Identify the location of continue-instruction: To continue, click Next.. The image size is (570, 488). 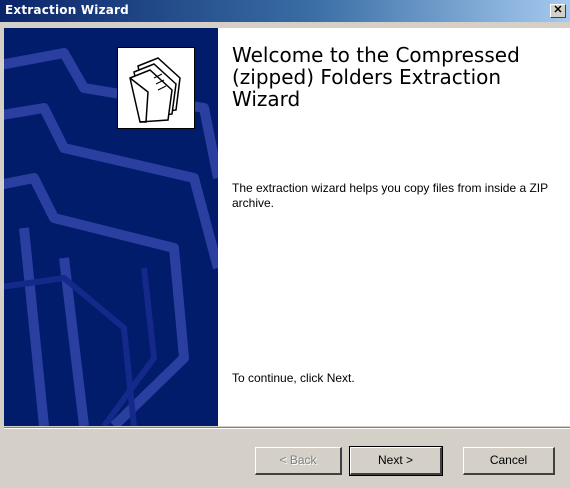
(293, 378).